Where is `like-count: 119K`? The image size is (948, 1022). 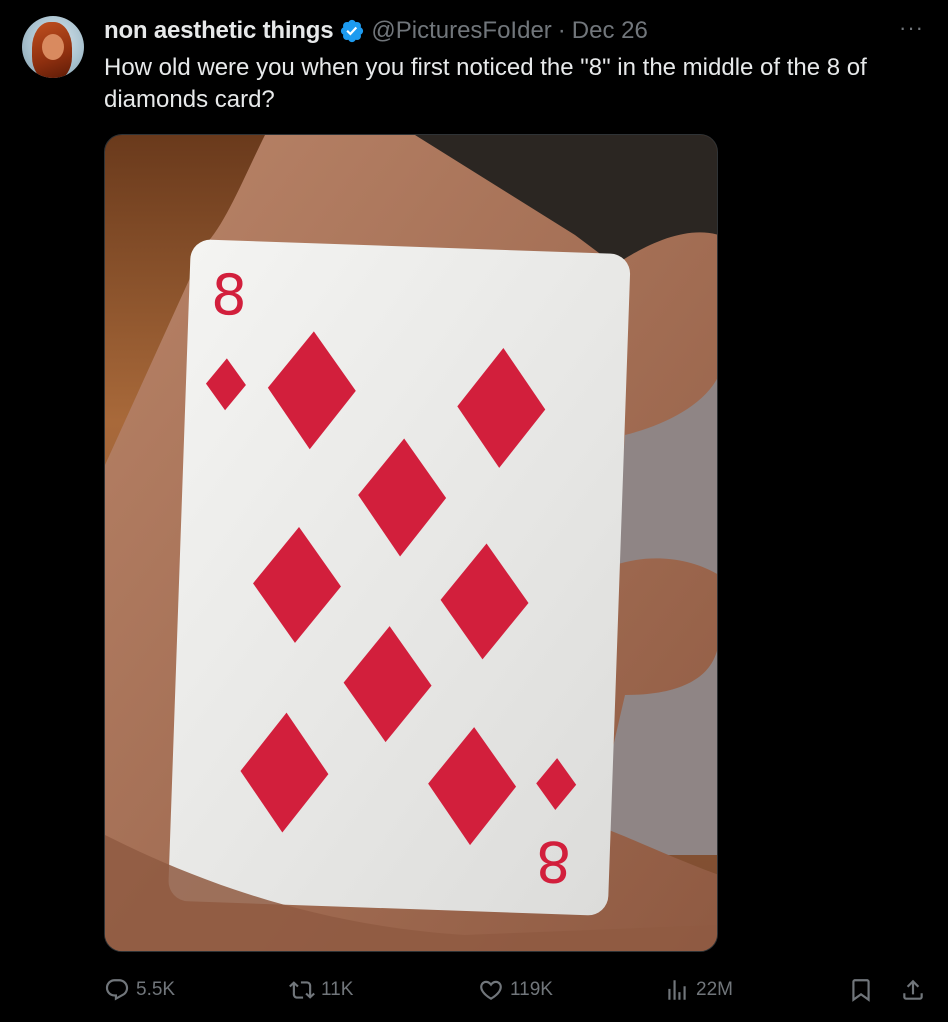 like-count: 119K is located at coordinates (531, 989).